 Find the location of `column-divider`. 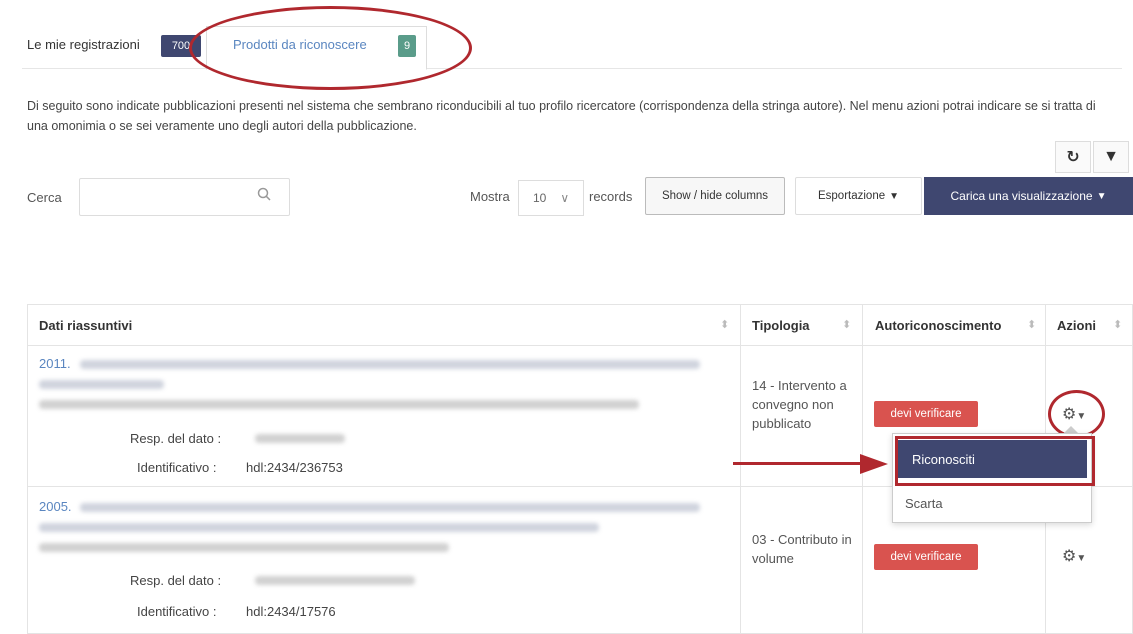

column-divider is located at coordinates (740, 469).